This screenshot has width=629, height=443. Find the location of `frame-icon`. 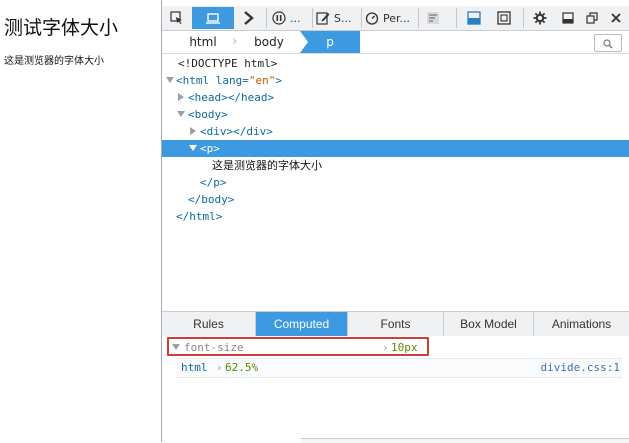

frame-icon is located at coordinates (504, 18).